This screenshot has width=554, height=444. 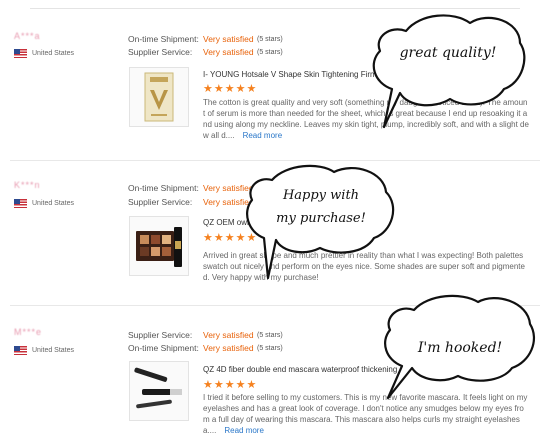 What do you see at coordinates (158, 388) in the screenshot?
I see `mascara-icon` at bounding box center [158, 388].